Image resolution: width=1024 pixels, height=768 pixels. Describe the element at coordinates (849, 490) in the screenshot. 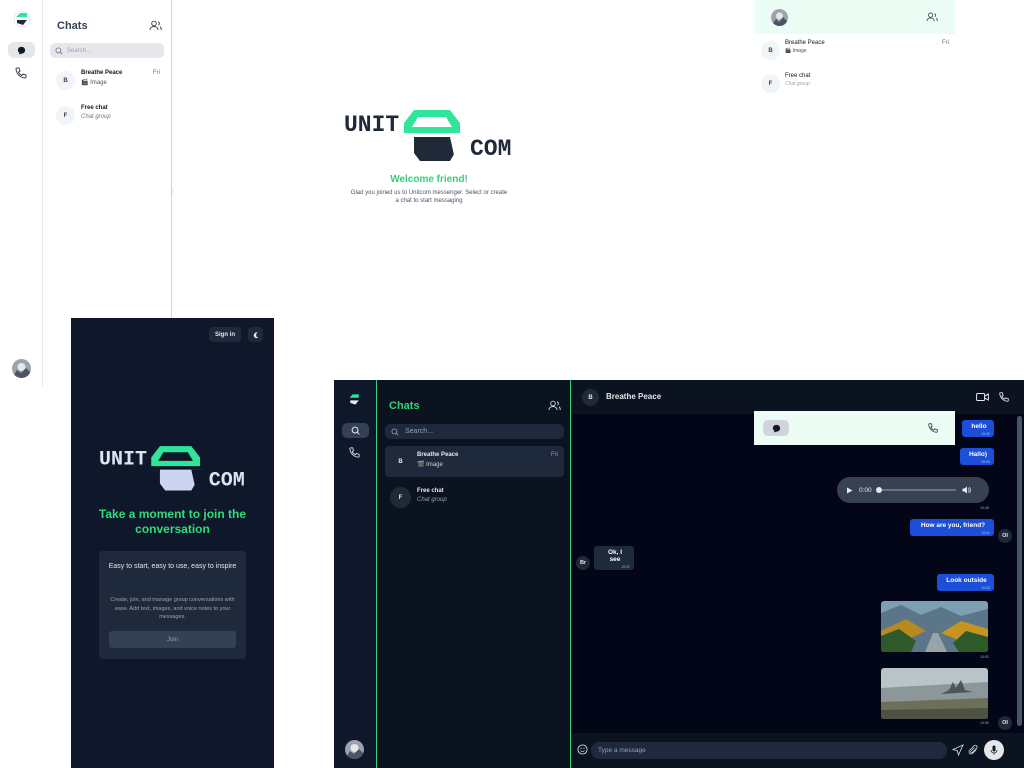

I see `play-icon` at that location.